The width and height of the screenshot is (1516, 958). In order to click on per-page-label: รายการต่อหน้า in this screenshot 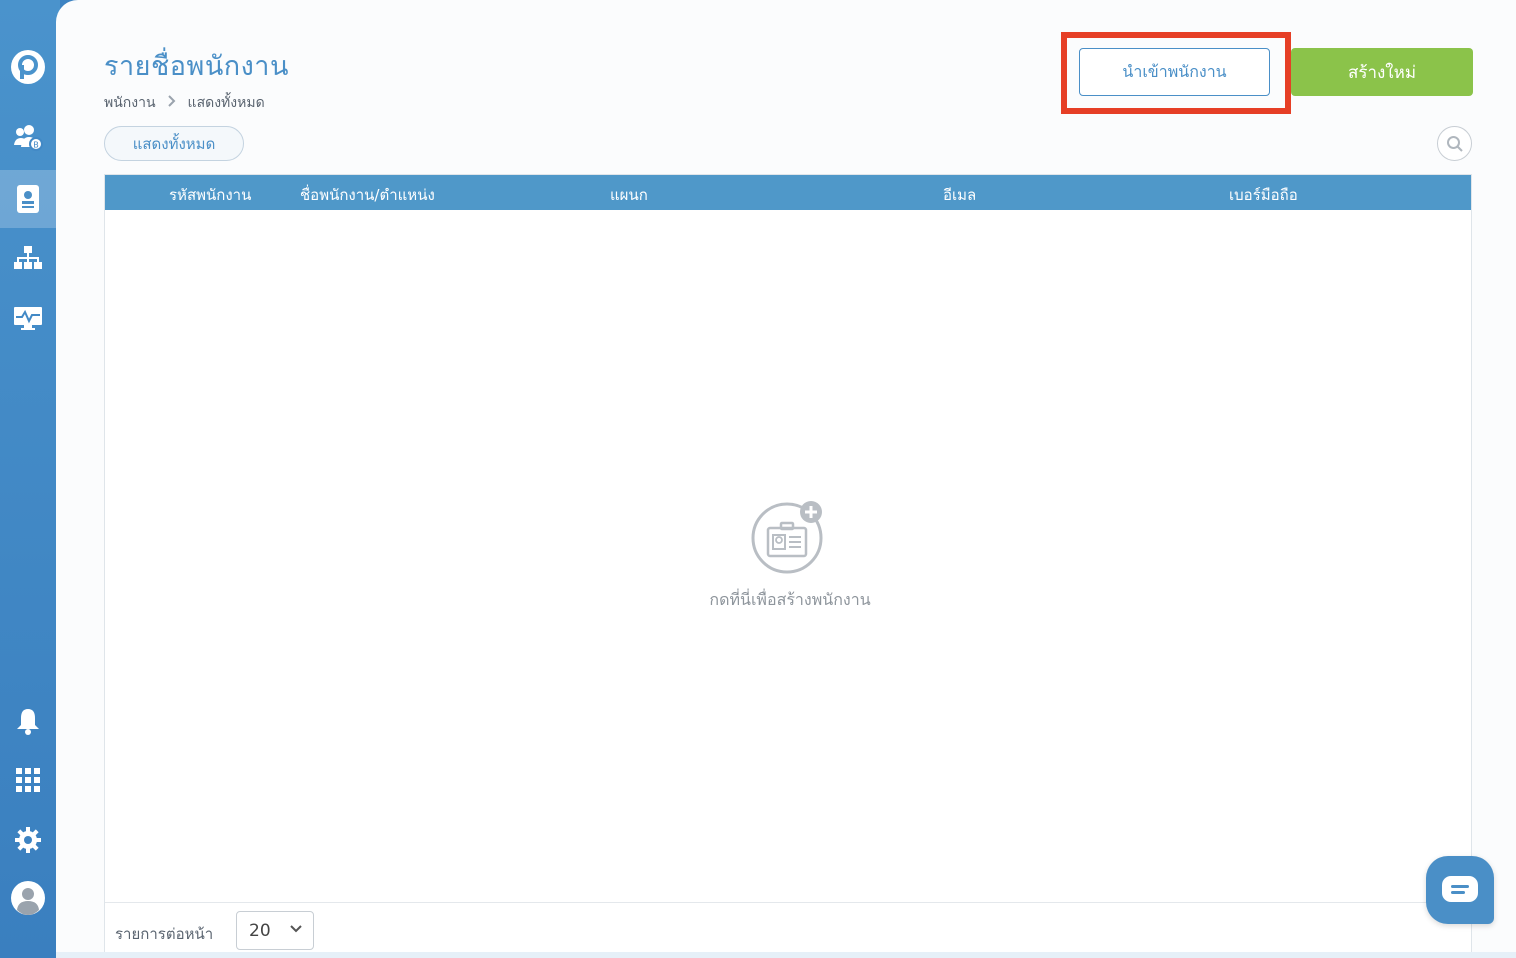, I will do `click(164, 934)`.